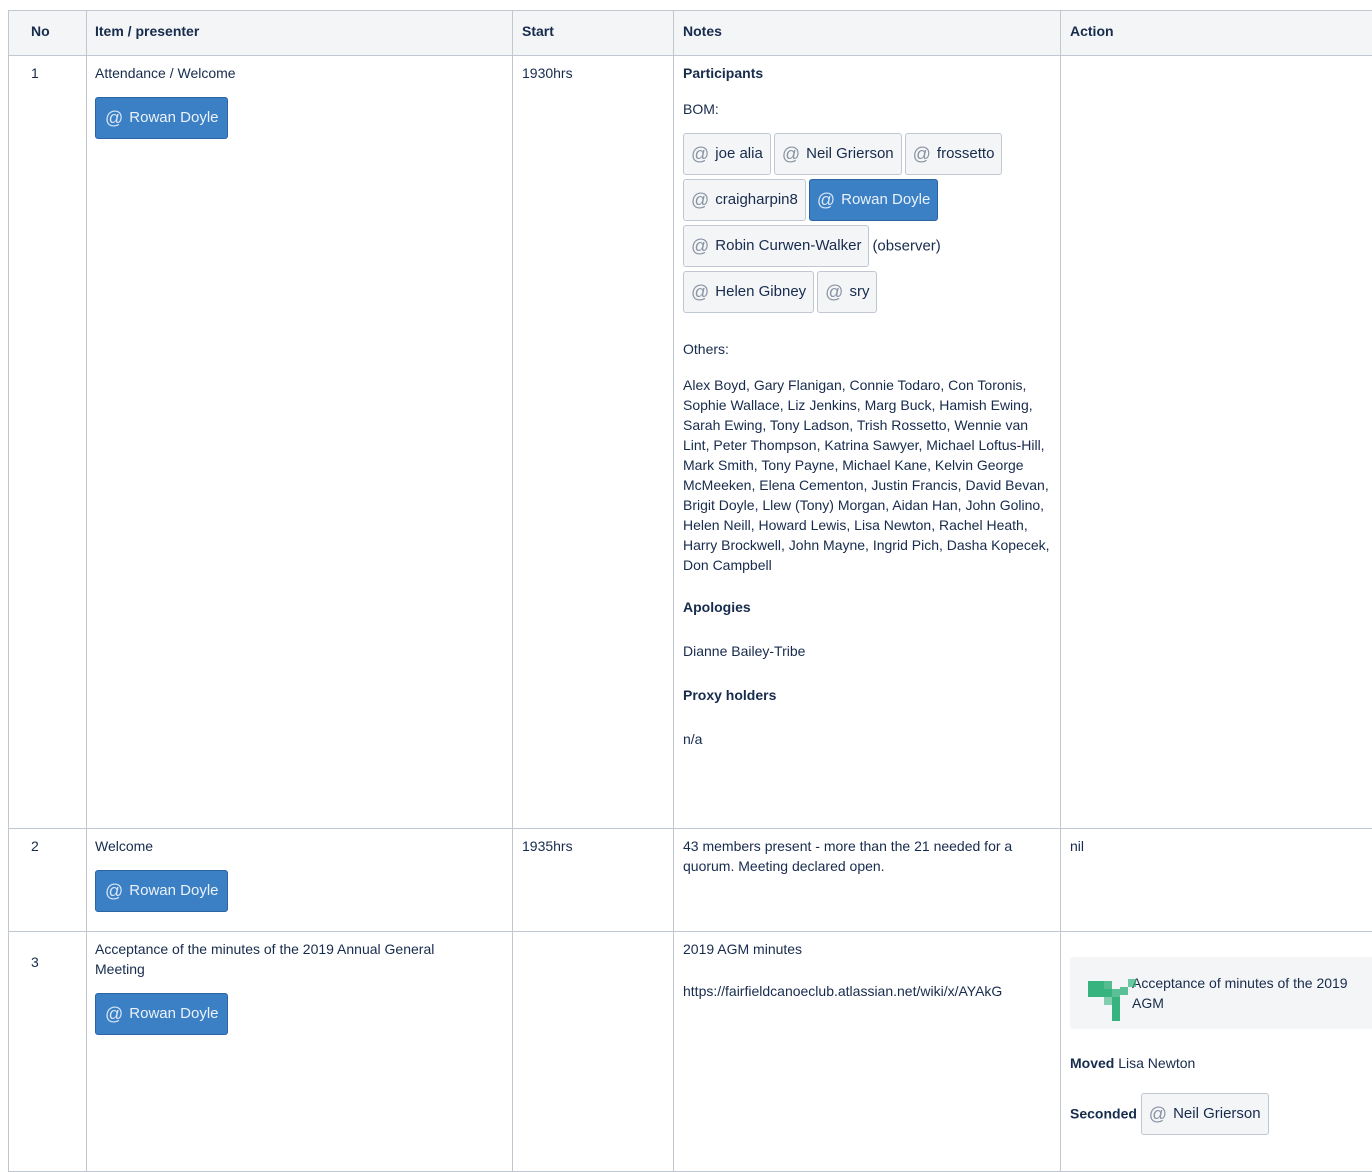  I want to click on header-action: Action, so click(1216, 33).